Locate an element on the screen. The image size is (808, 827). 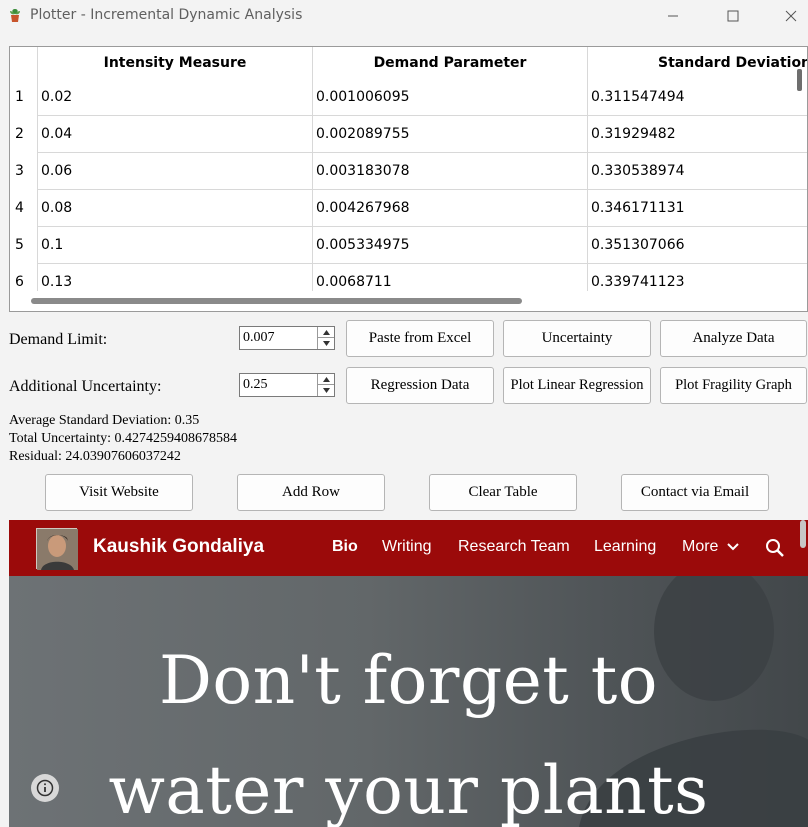
search-icon is located at coordinates (775, 548).